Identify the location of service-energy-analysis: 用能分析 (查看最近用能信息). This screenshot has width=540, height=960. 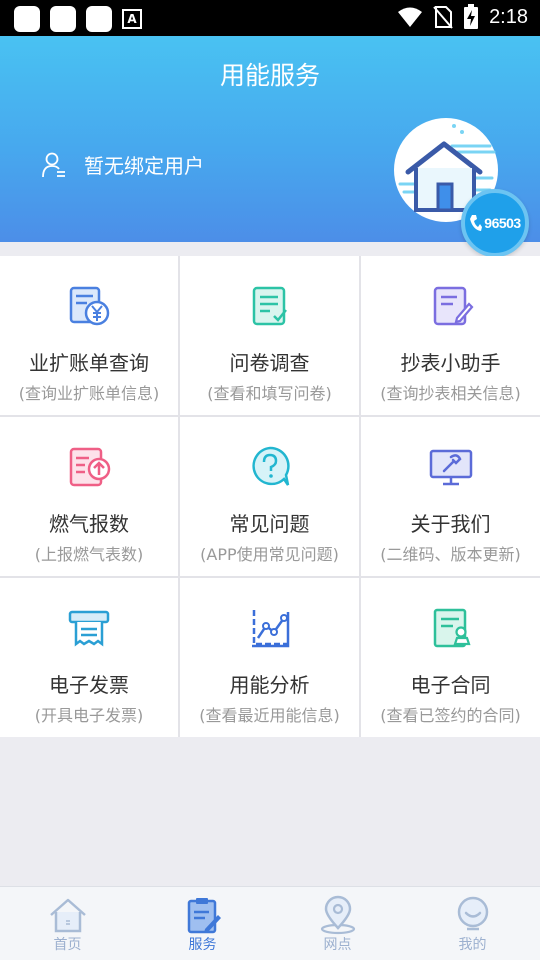
(269, 657).